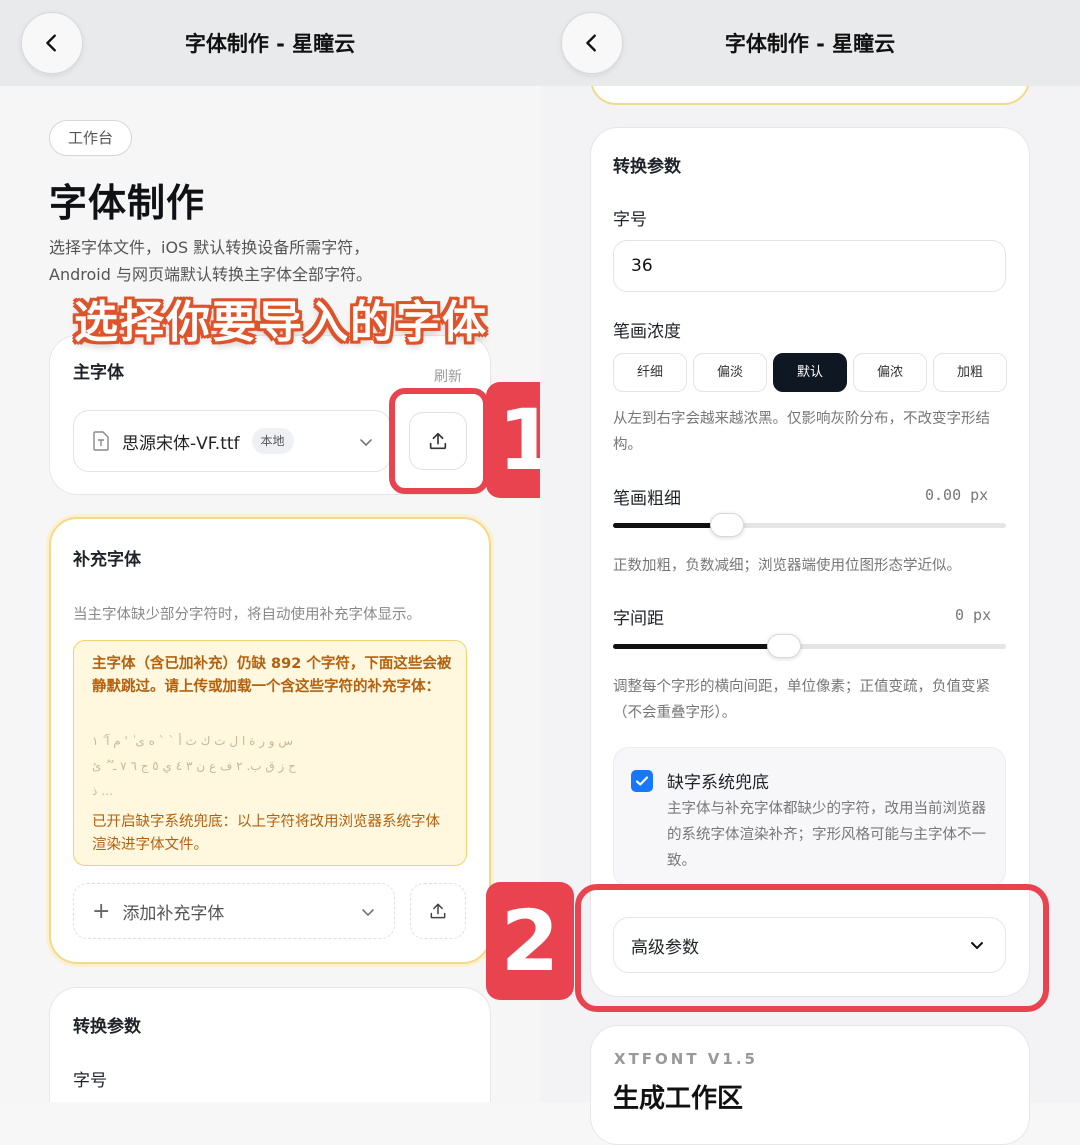  I want to click on annotation-number-1: 1, so click(513, 440).